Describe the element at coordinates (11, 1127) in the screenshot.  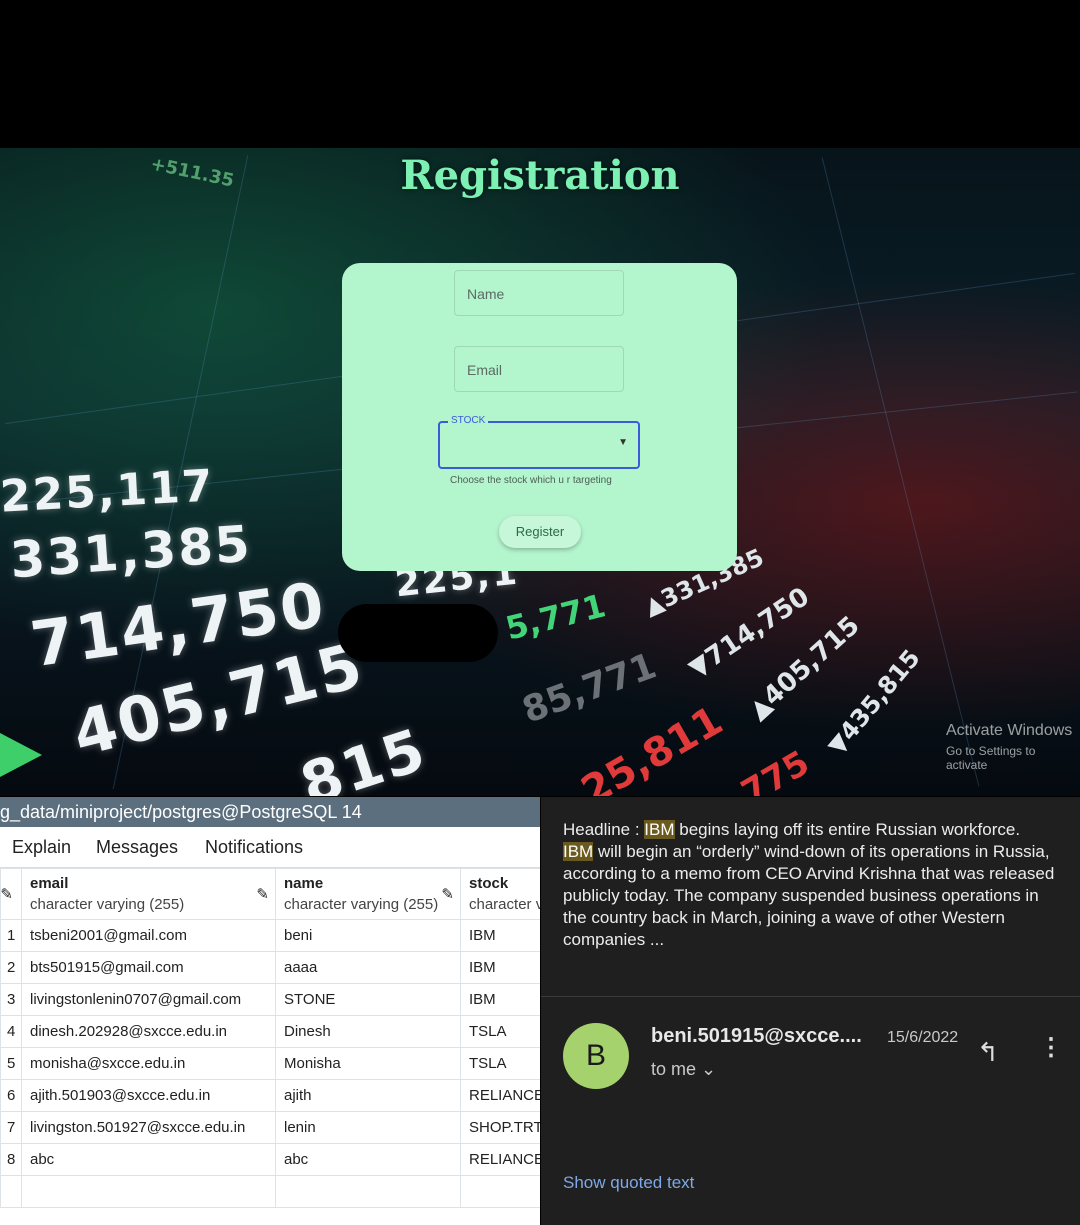
I see `row-number: 7` at that location.